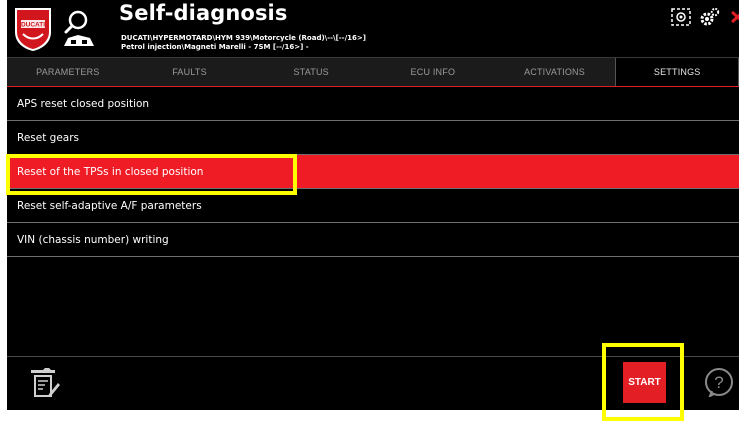 The image size is (746, 423). Describe the element at coordinates (735, 17) in the screenshot. I see `close-icon` at that location.